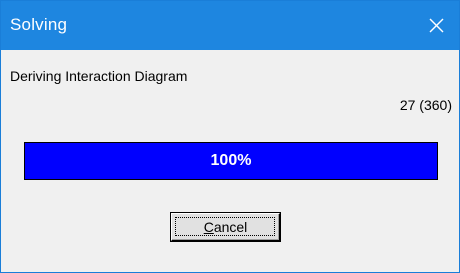 This screenshot has width=460, height=273. Describe the element at coordinates (425, 105) in the screenshot. I see `iteration-count: 27 (360)` at that location.